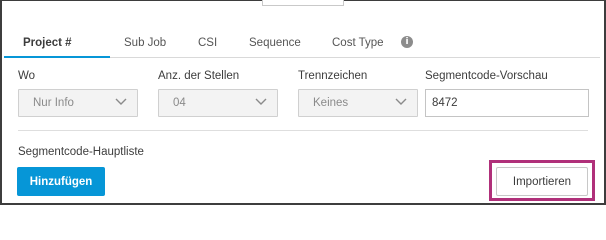 The image size is (606, 240). Describe the element at coordinates (53, 103) in the screenshot. I see `wo-select-value: Nur Info` at that location.